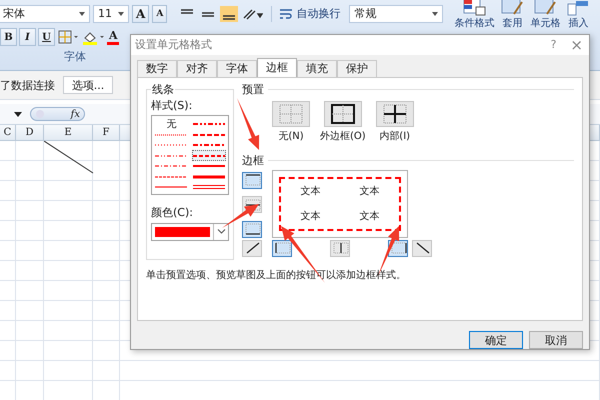  Describe the element at coordinates (171, 124) in the screenshot. I see `line-style-option: 无` at that location.